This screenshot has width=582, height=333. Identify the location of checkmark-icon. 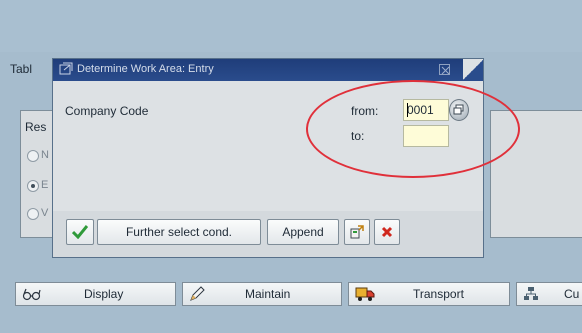
(80, 232).